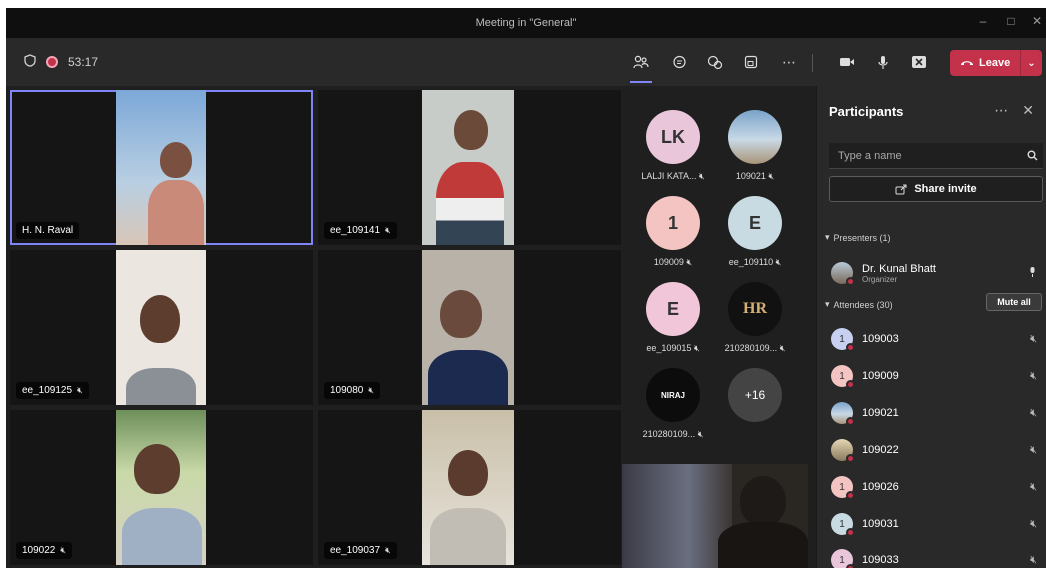 The image size is (1046, 568). Describe the element at coordinates (859, 304) in the screenshot. I see `attendees-section-header: ▾ Attendees (30)` at that location.